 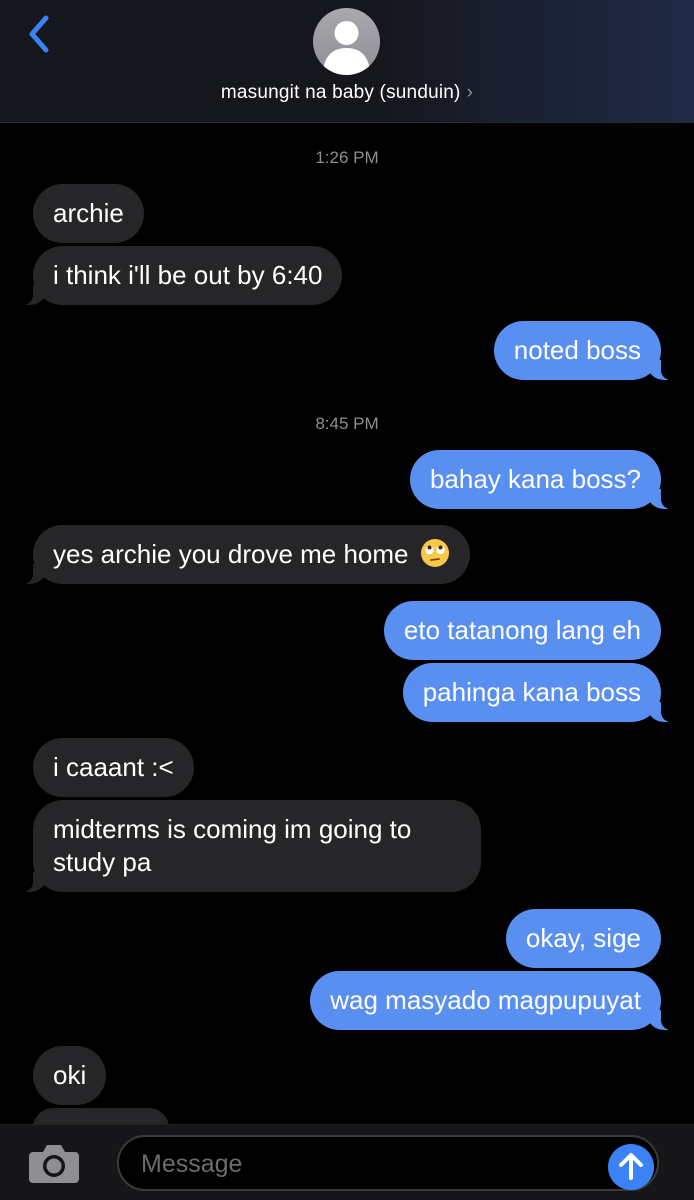 I want to click on back-button, so click(x=42, y=34).